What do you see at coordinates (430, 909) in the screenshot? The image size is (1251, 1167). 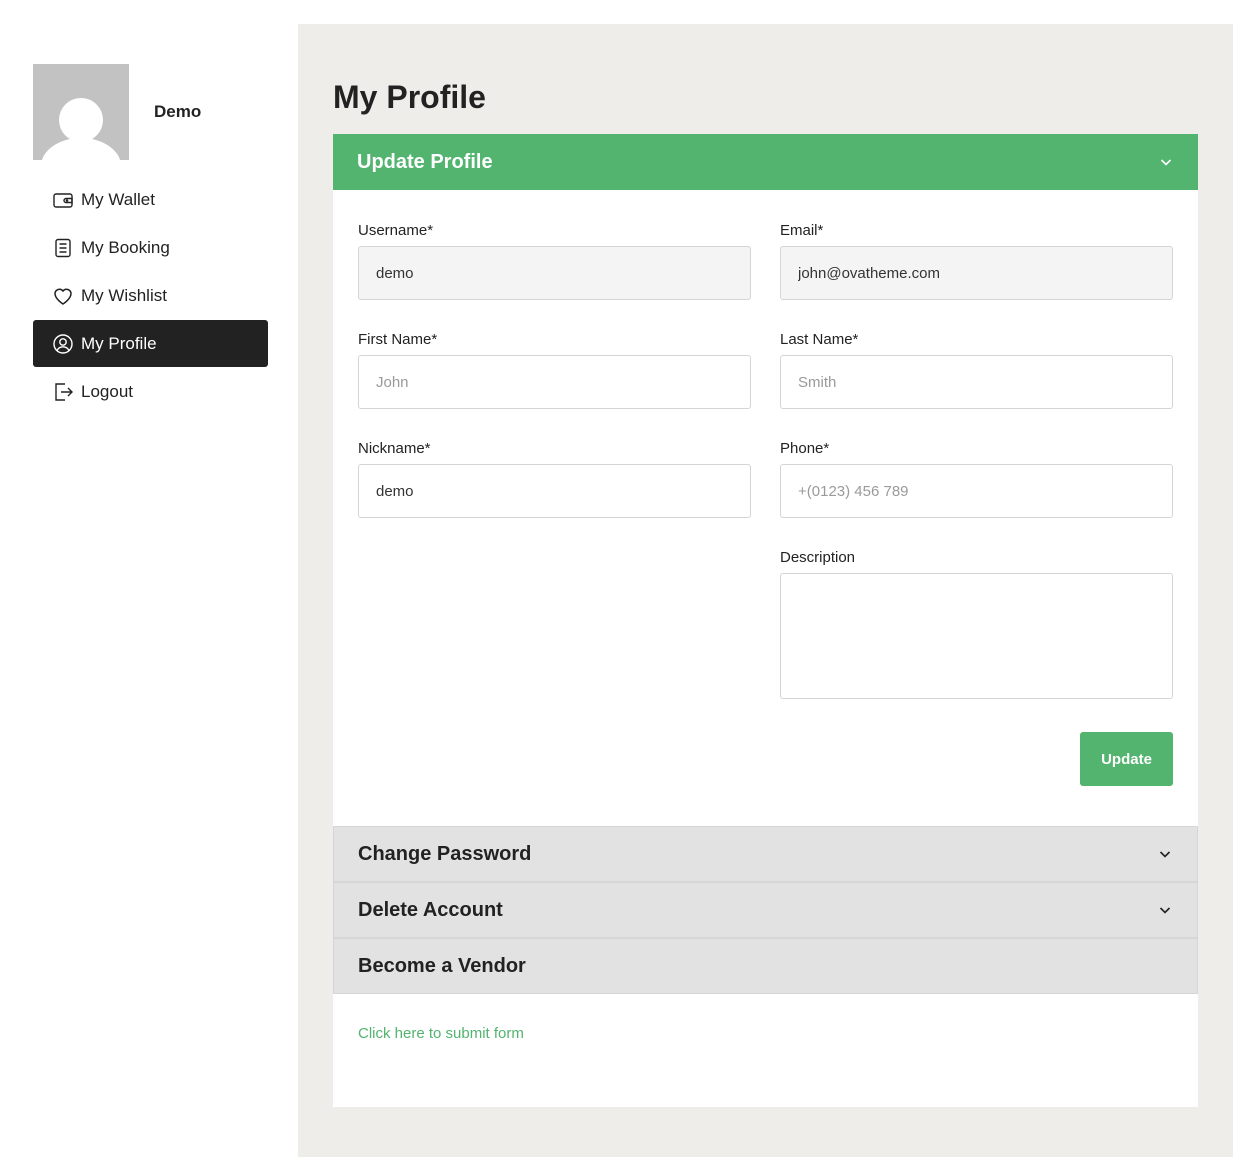 I see `section-title: Delete Account` at bounding box center [430, 909].